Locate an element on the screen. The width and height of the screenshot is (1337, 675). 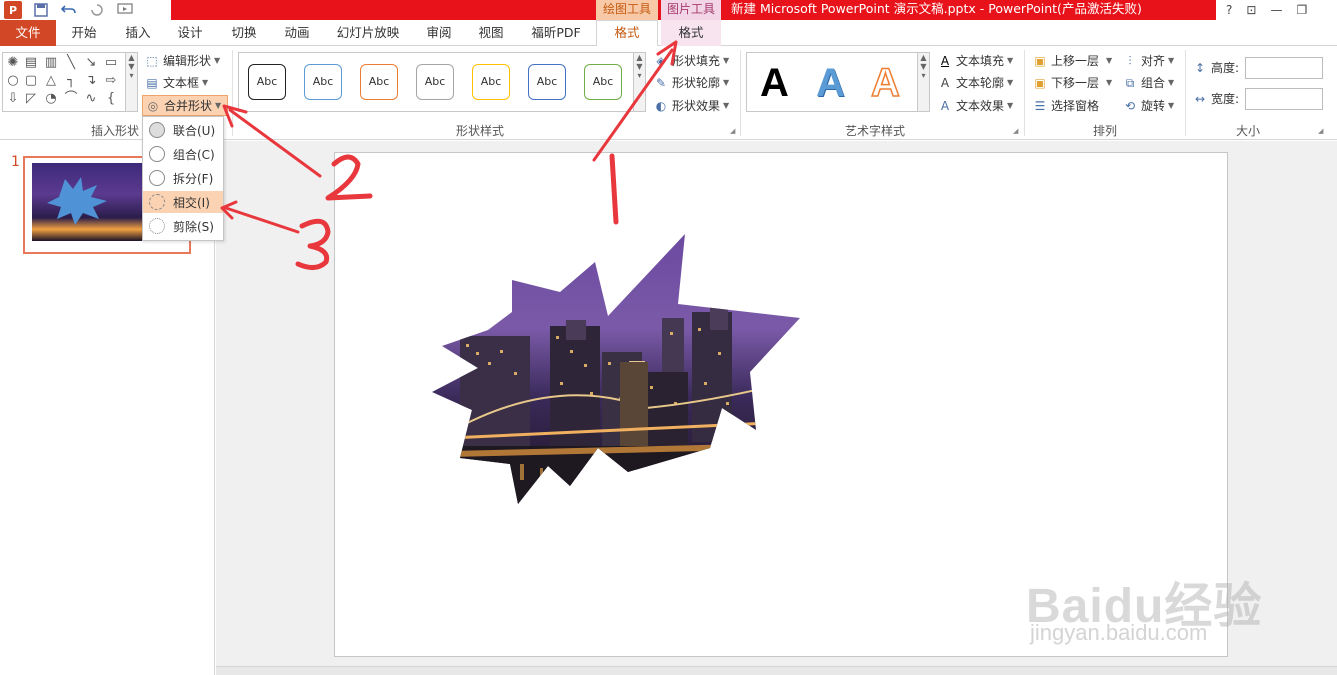
tab-home: 开始 is located at coordinates (84, 33).